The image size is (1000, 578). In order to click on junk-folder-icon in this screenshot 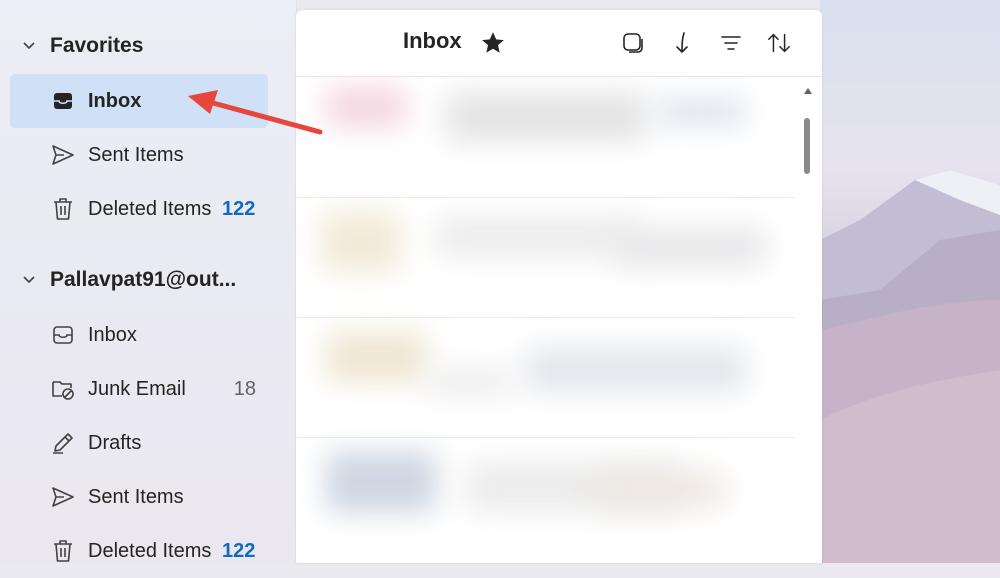, I will do `click(63, 389)`.